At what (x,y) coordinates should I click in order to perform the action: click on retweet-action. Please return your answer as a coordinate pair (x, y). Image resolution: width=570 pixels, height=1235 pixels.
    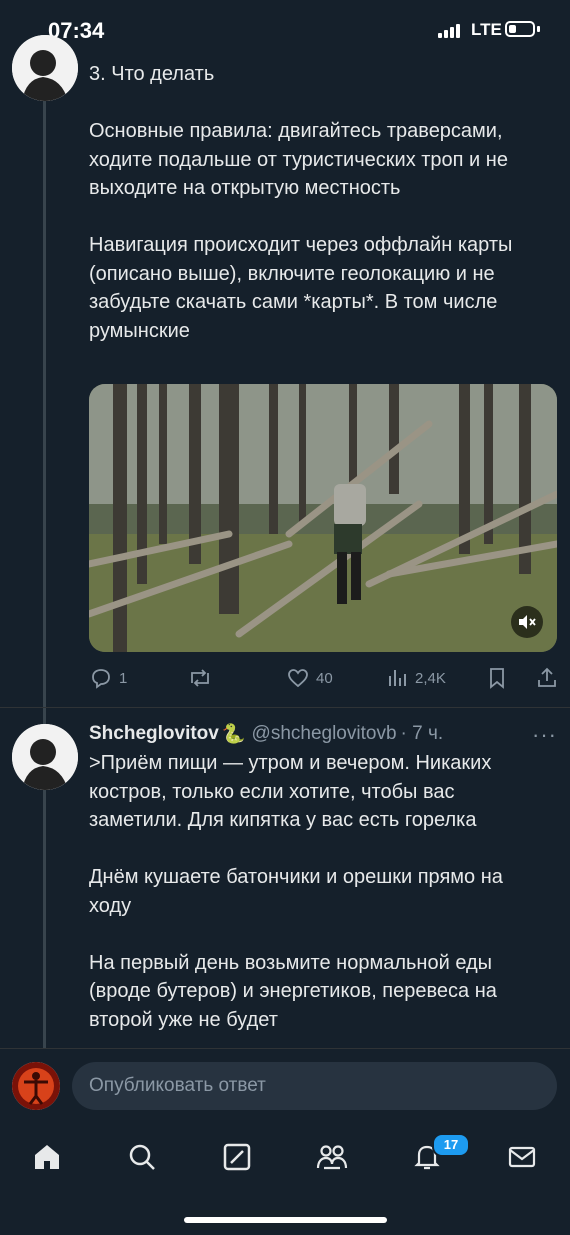
    Looking at the image, I should click on (203, 678).